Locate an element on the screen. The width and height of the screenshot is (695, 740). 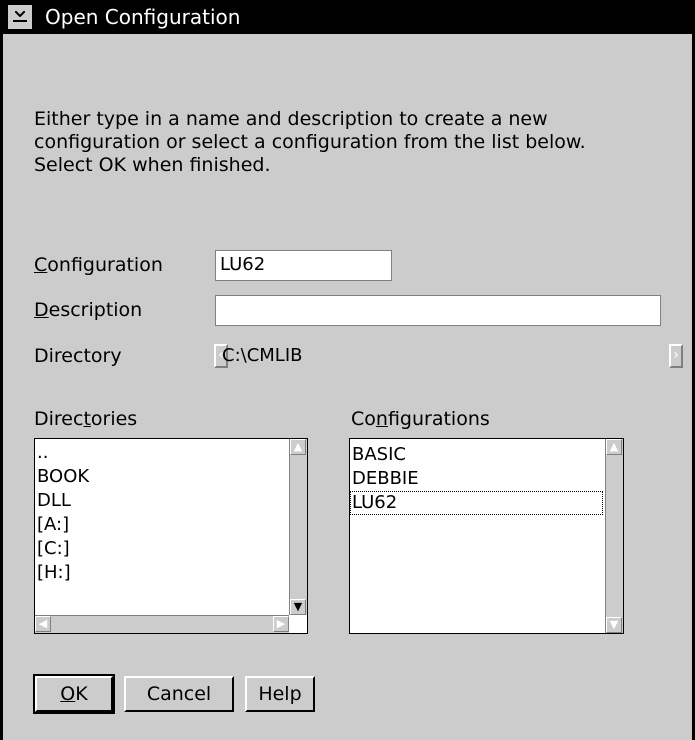
mnemonic: t is located at coordinates (87, 419).